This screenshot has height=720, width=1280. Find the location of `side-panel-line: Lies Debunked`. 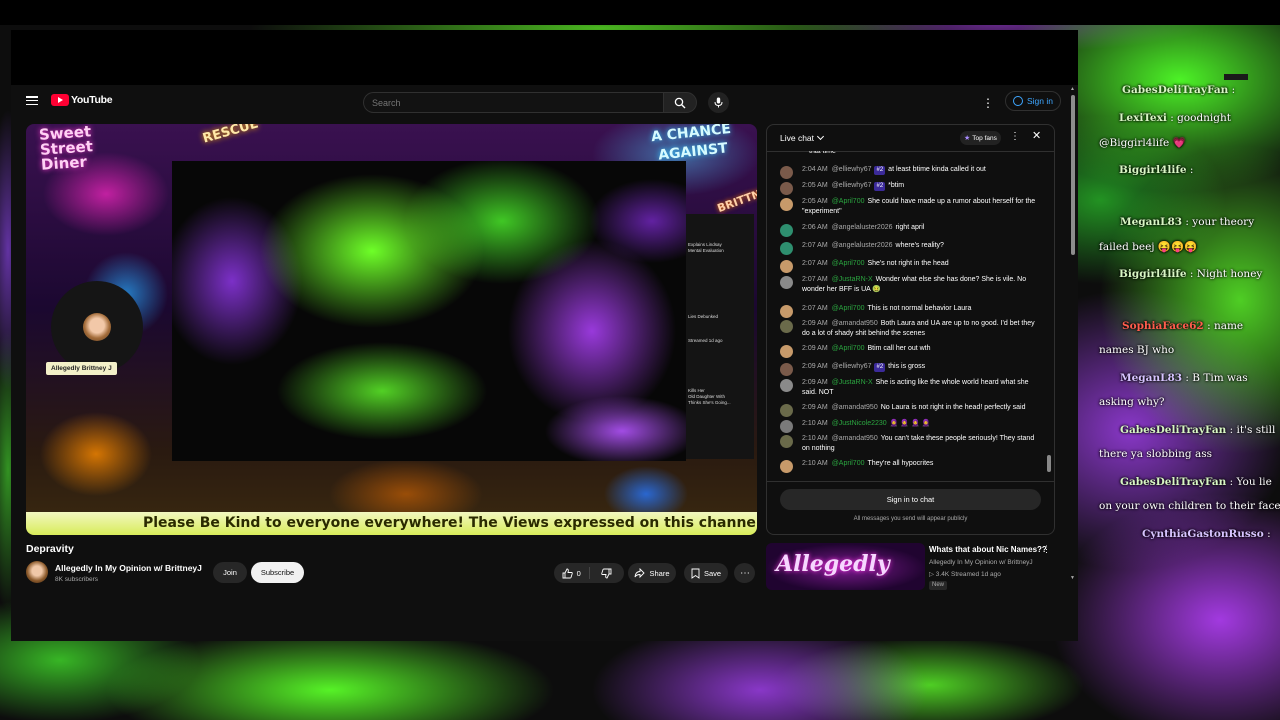

side-panel-line: Lies Debunked is located at coordinates (703, 316).